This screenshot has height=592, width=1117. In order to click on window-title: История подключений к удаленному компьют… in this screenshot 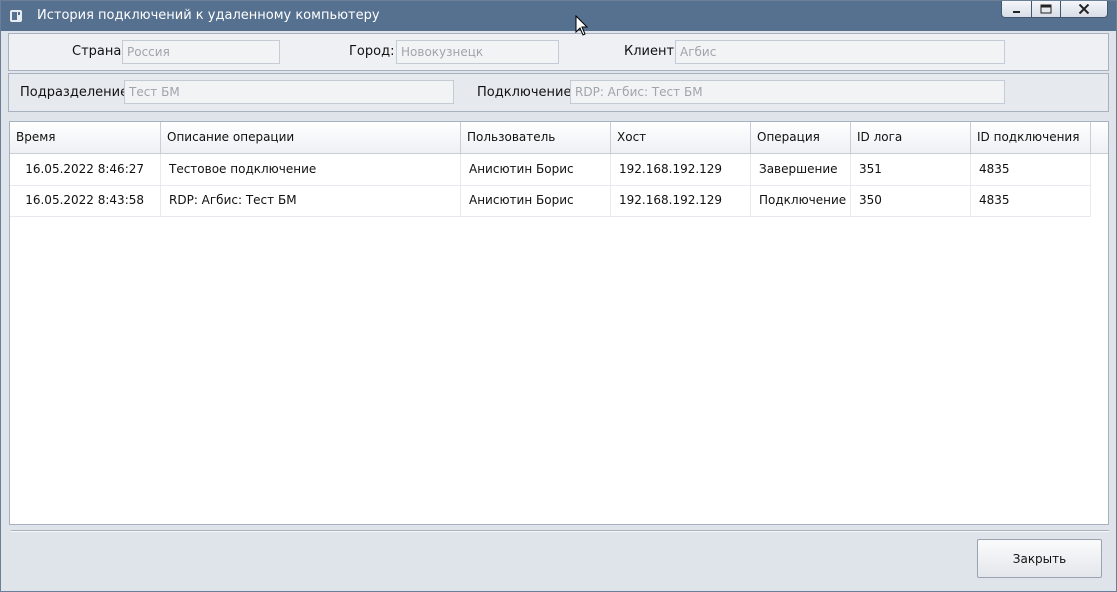, I will do `click(208, 15)`.